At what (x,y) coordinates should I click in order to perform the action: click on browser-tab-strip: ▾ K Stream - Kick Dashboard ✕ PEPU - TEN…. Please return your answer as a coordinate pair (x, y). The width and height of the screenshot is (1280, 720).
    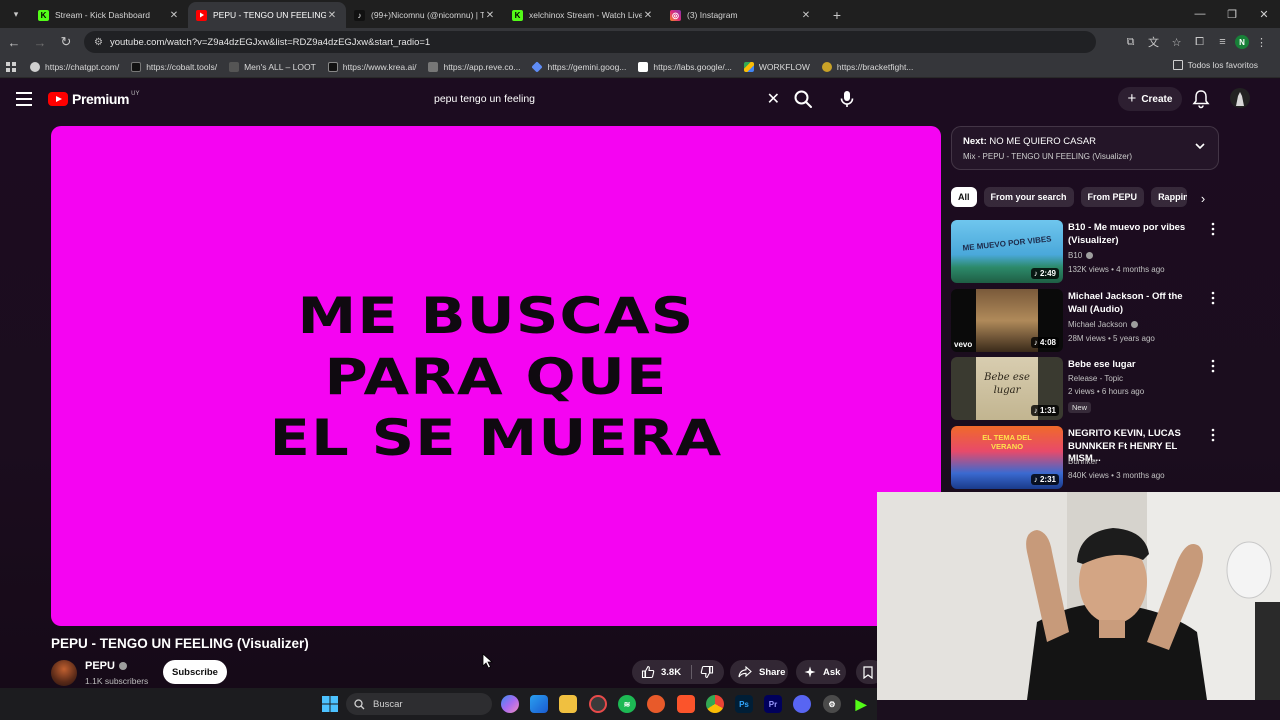
    Looking at the image, I should click on (640, 14).